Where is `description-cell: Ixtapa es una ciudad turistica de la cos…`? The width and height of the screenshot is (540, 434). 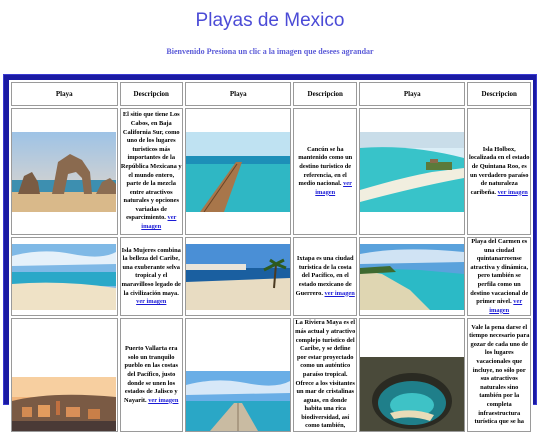 description-cell: Ixtapa es una ciudad turistica de la cos… is located at coordinates (325, 277).